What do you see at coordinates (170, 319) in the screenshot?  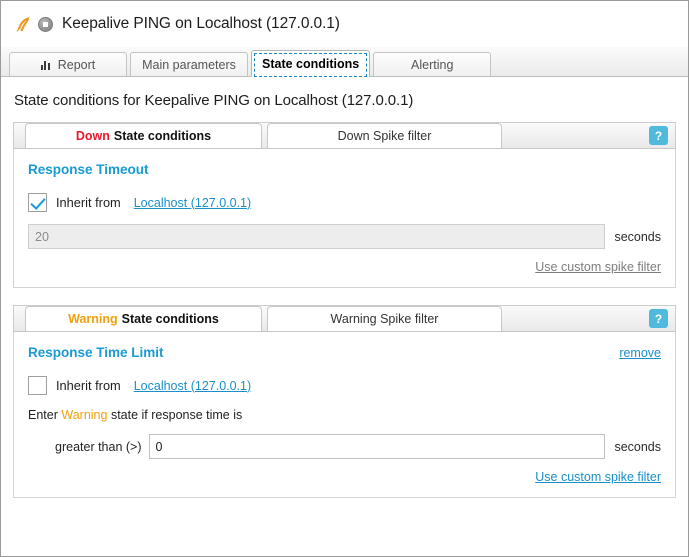 I see `subtab-warning-state-rest: State conditions` at bounding box center [170, 319].